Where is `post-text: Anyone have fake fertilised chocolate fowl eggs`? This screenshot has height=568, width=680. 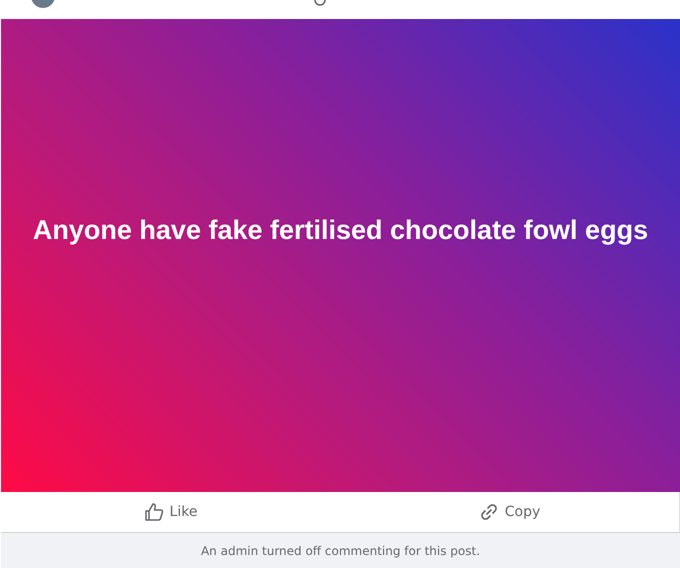 post-text: Anyone have fake fertilised chocolate fowl eggs is located at coordinates (340, 230).